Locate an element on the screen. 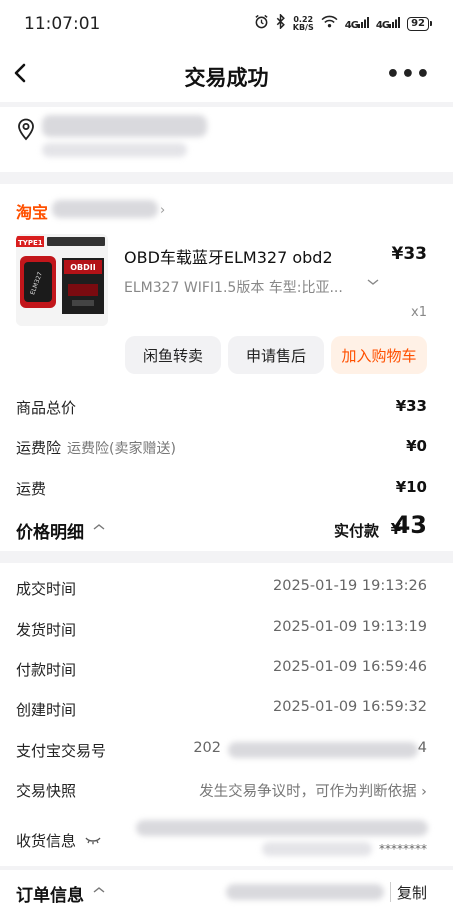 This screenshot has height=922, width=453. deal-time-value: 2025-01-19 19:13:26 is located at coordinates (350, 586).